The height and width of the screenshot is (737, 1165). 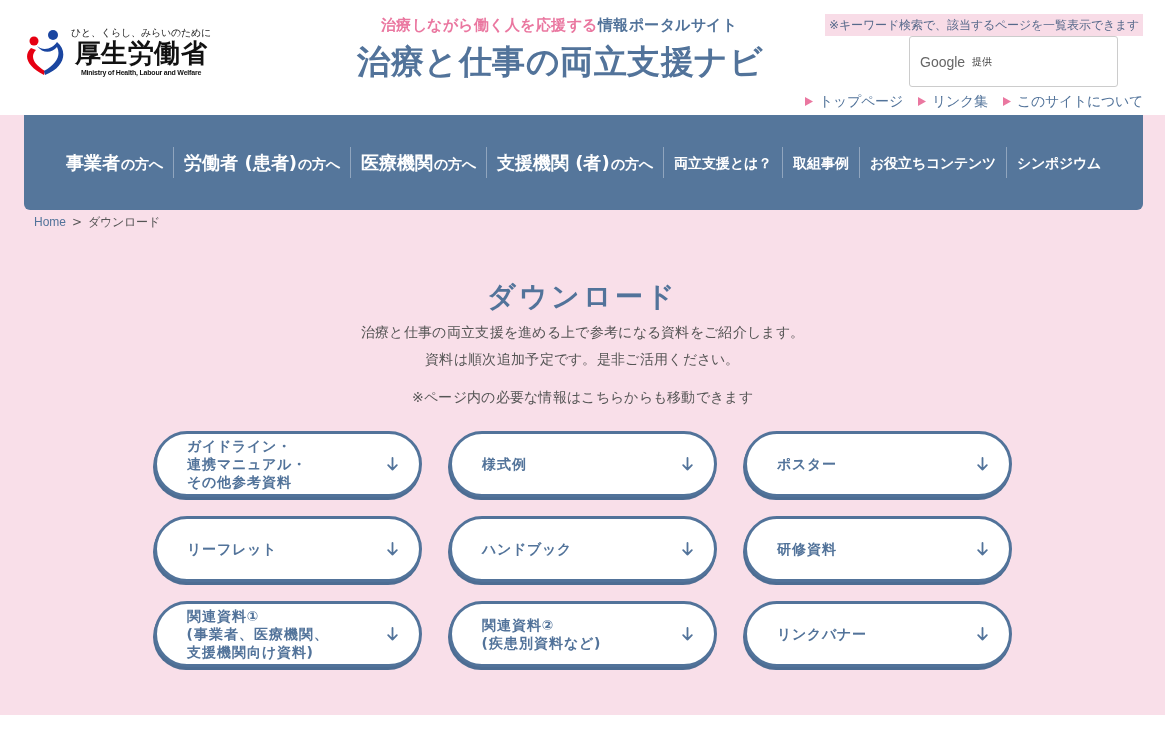 I want to click on page-note: ※ページ内の必要な情報はこちらからも移動できます, so click(x=582, y=397).